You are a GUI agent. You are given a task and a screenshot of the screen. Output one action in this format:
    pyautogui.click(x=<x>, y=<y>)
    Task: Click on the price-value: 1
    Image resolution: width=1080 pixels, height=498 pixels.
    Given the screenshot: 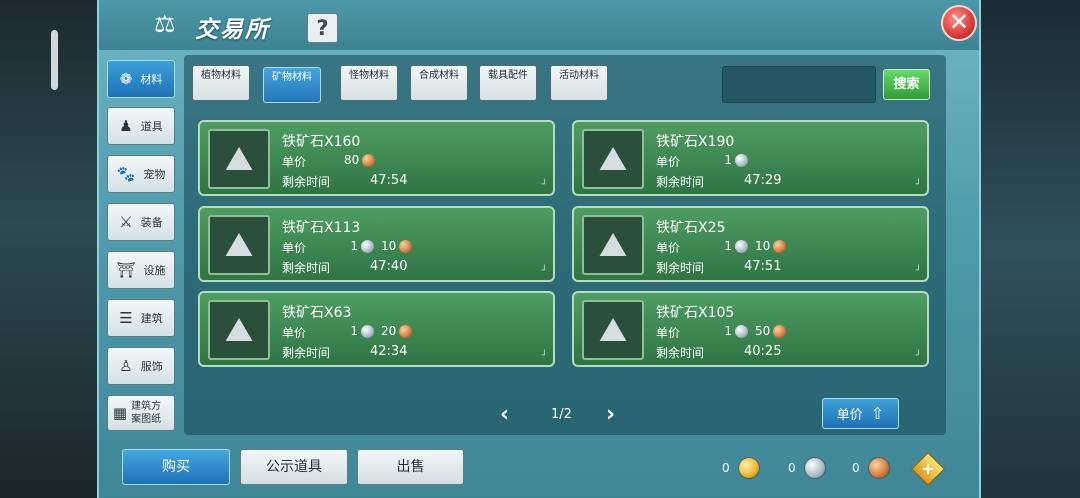 What is the action you would take?
    pyautogui.click(x=733, y=160)
    